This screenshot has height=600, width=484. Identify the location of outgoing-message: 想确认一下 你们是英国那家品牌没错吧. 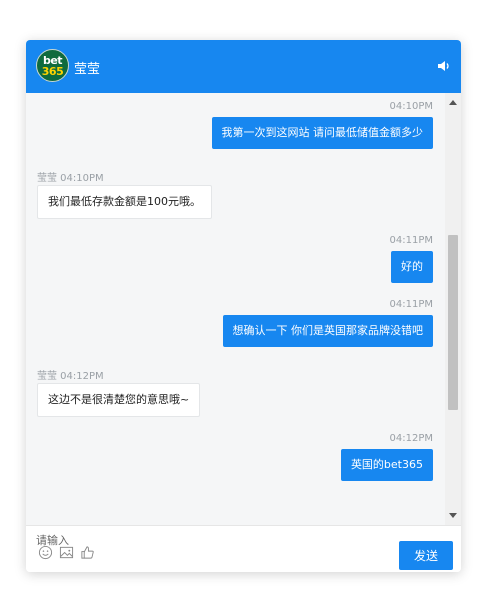
(327, 331).